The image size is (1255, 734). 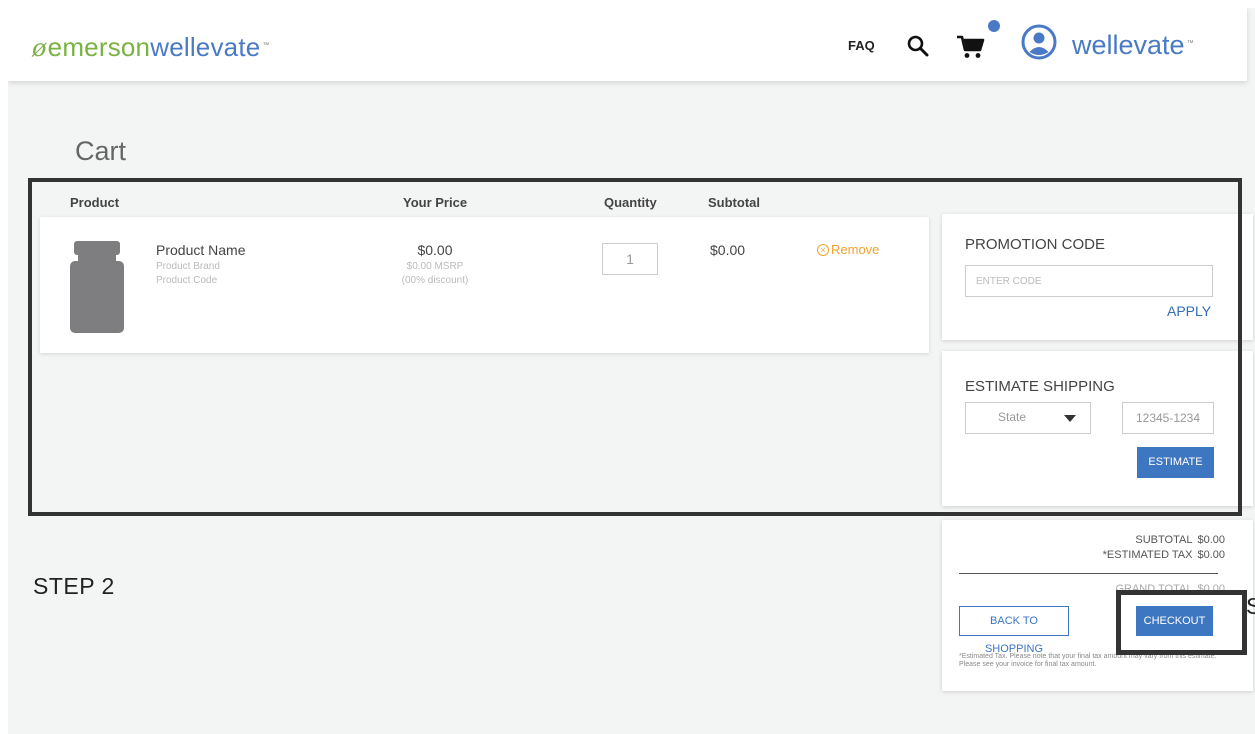 What do you see at coordinates (1133, 45) in the screenshot?
I see `wellevate-brand: wellevate ™` at bounding box center [1133, 45].